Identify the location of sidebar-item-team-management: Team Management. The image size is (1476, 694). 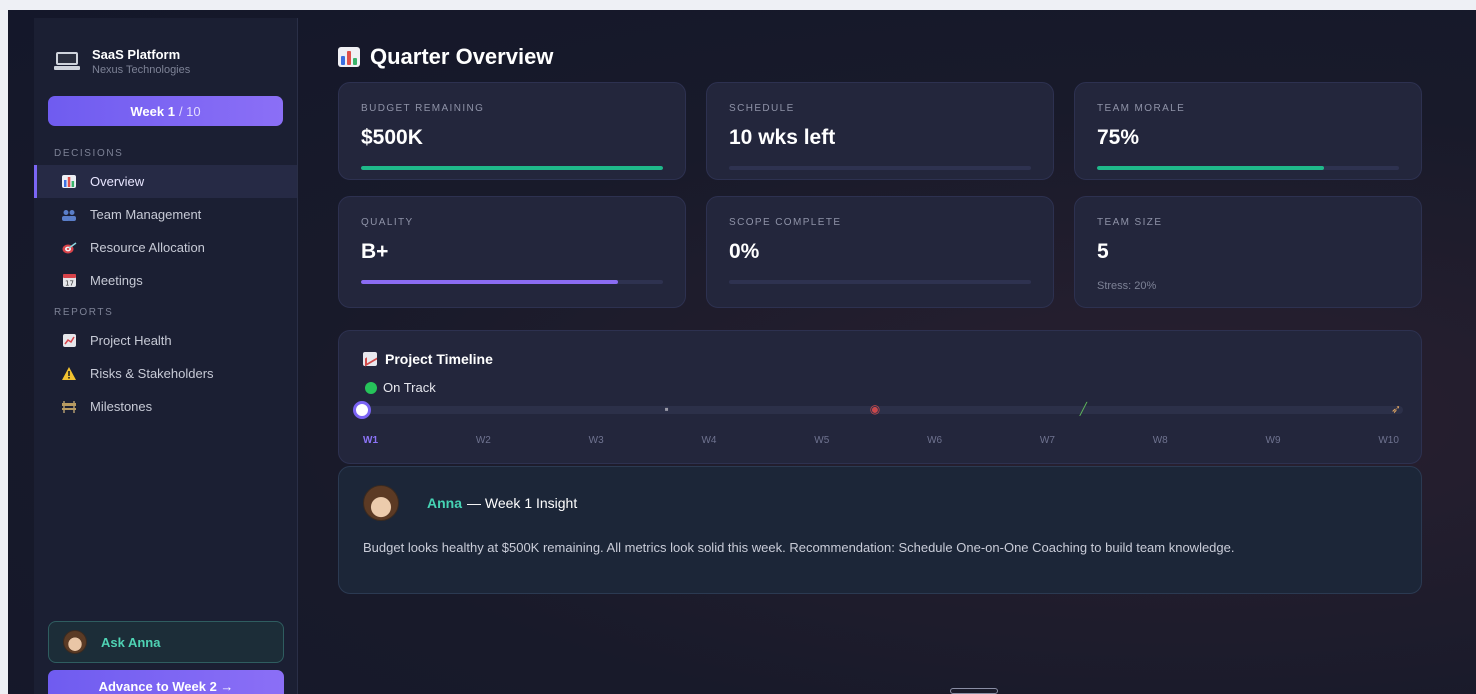
(165, 214).